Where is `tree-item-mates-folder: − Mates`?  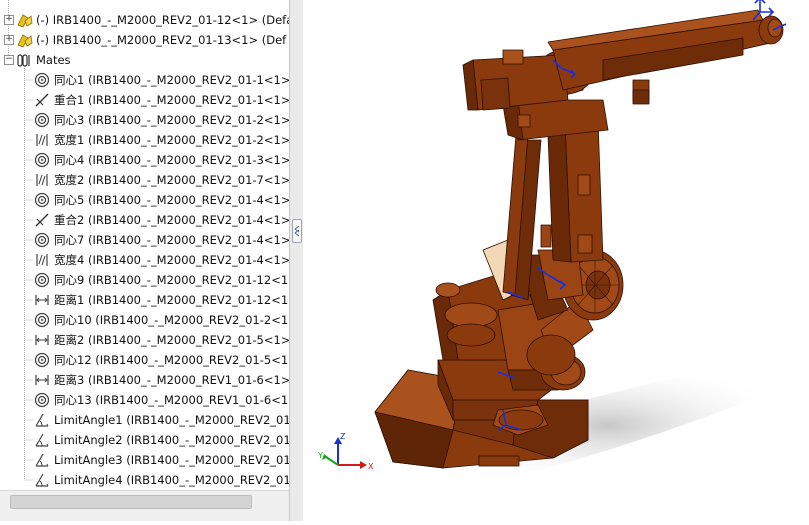
tree-item-mates-folder: − Mates is located at coordinates (145, 60).